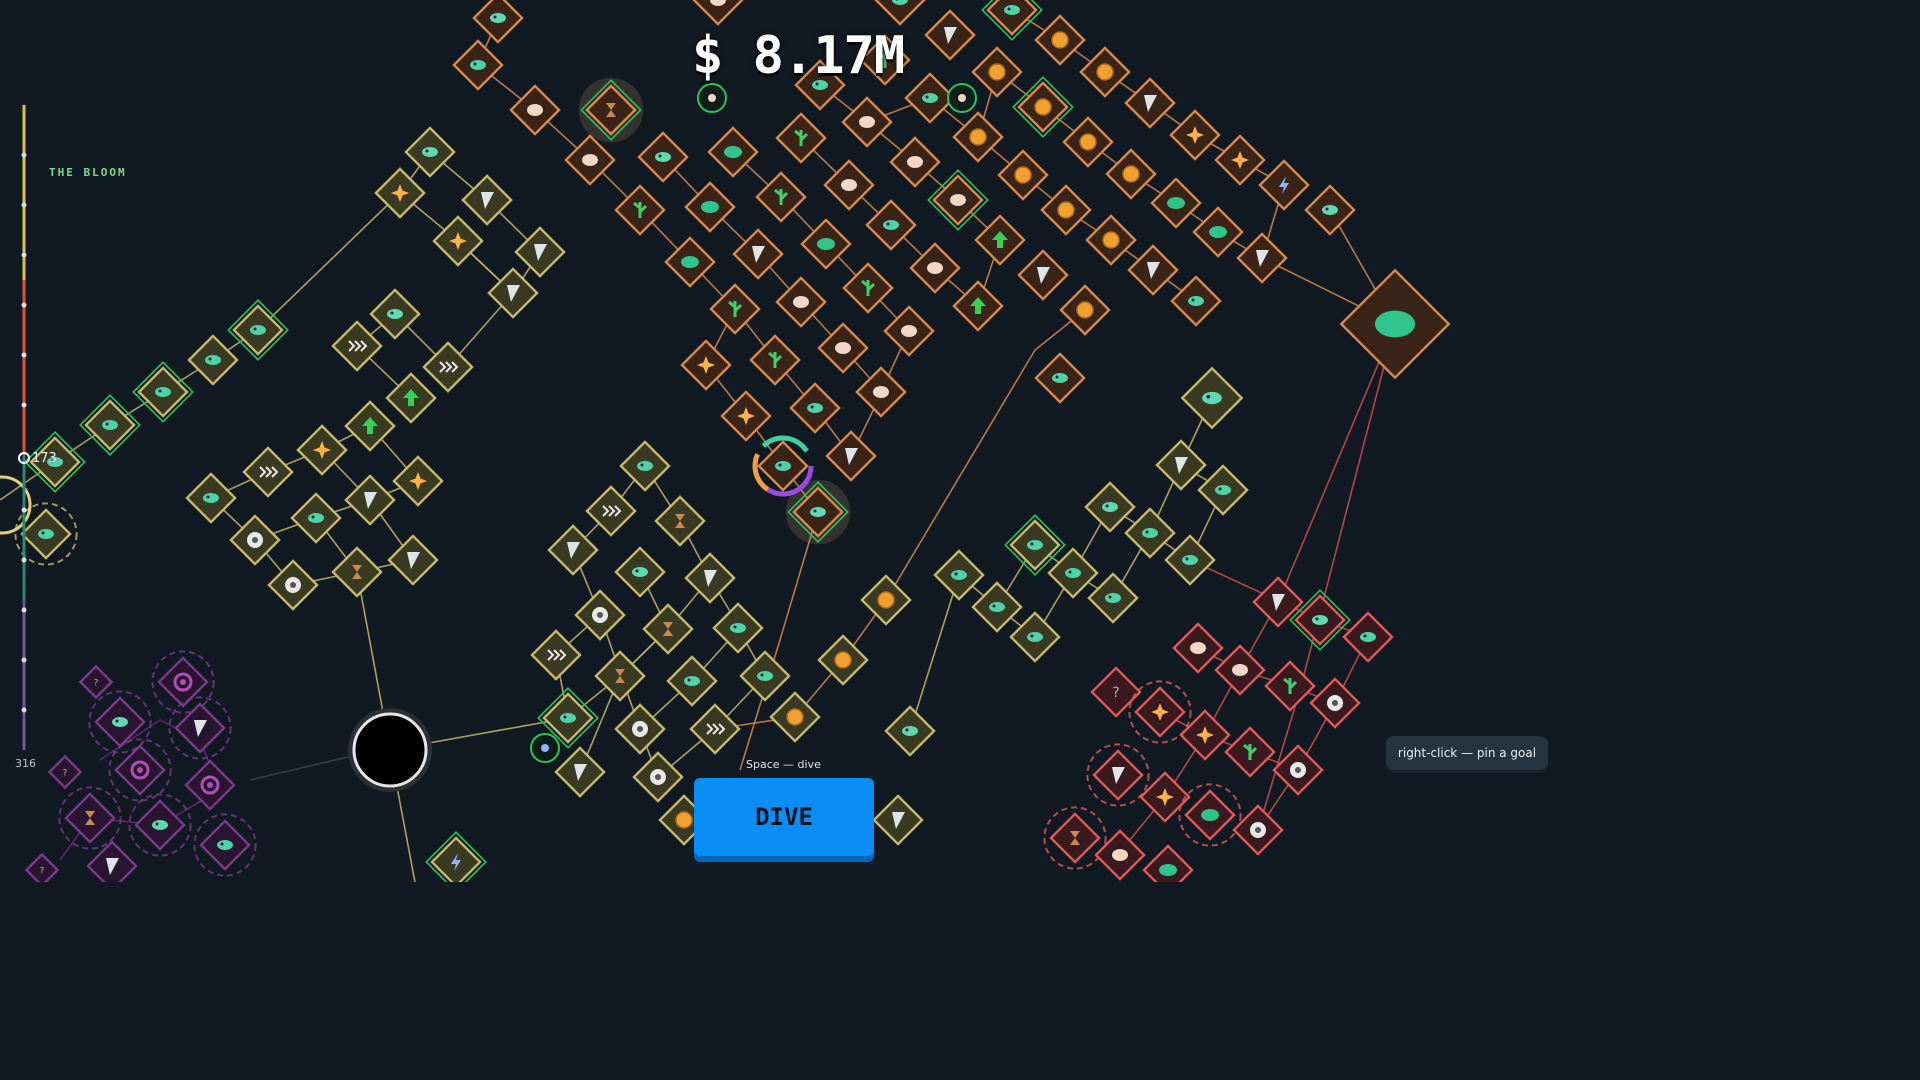  I want to click on black-hole-portal, so click(390, 750).